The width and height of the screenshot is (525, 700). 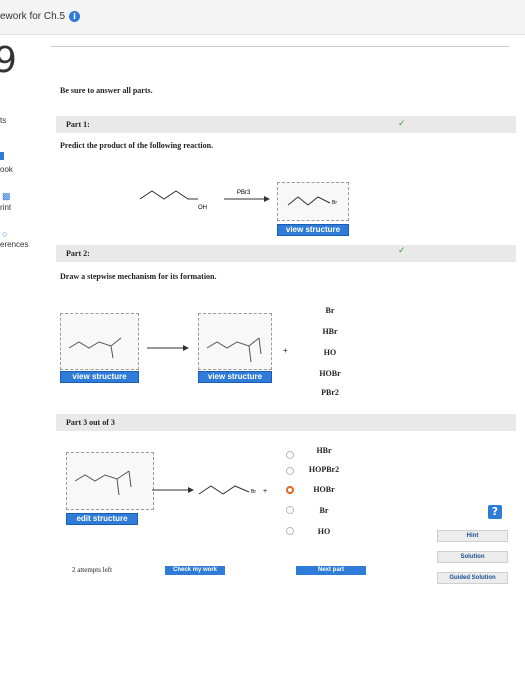 I want to click on sidebar-item-label: rint, so click(x=6, y=207).